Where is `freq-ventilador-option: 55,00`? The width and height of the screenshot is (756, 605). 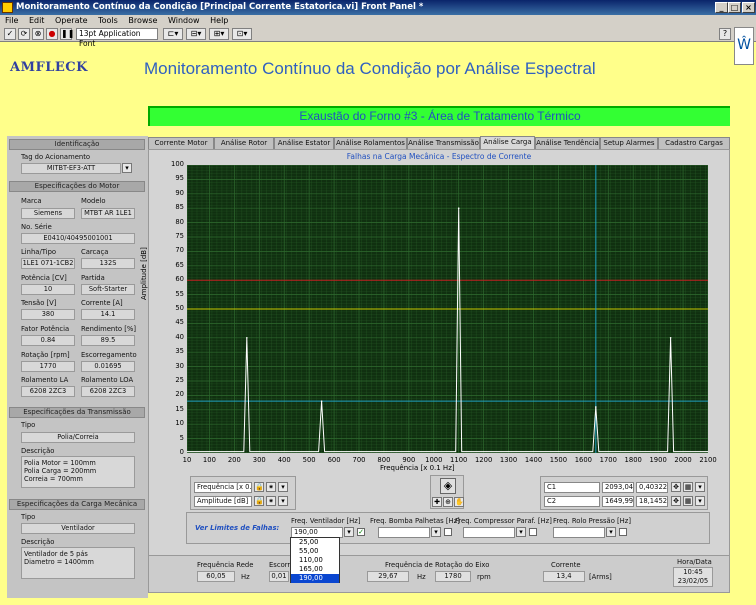
freq-ventilador-option: 55,00 is located at coordinates (315, 551).